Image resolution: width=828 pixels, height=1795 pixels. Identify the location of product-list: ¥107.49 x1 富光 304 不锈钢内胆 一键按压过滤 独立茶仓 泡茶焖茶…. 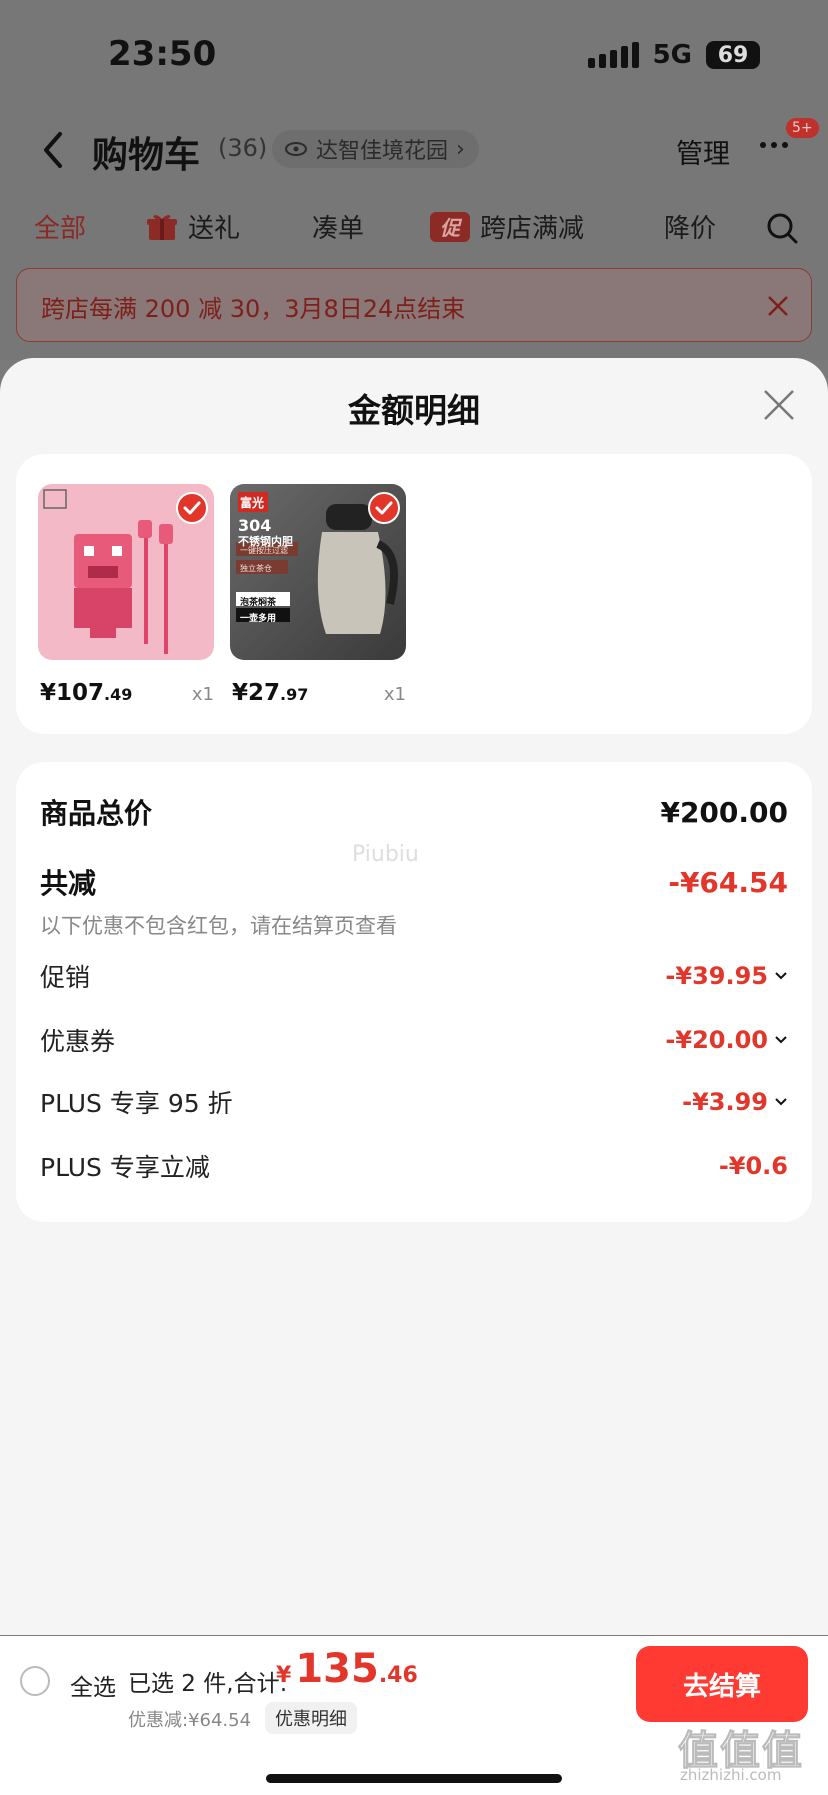
(414, 594).